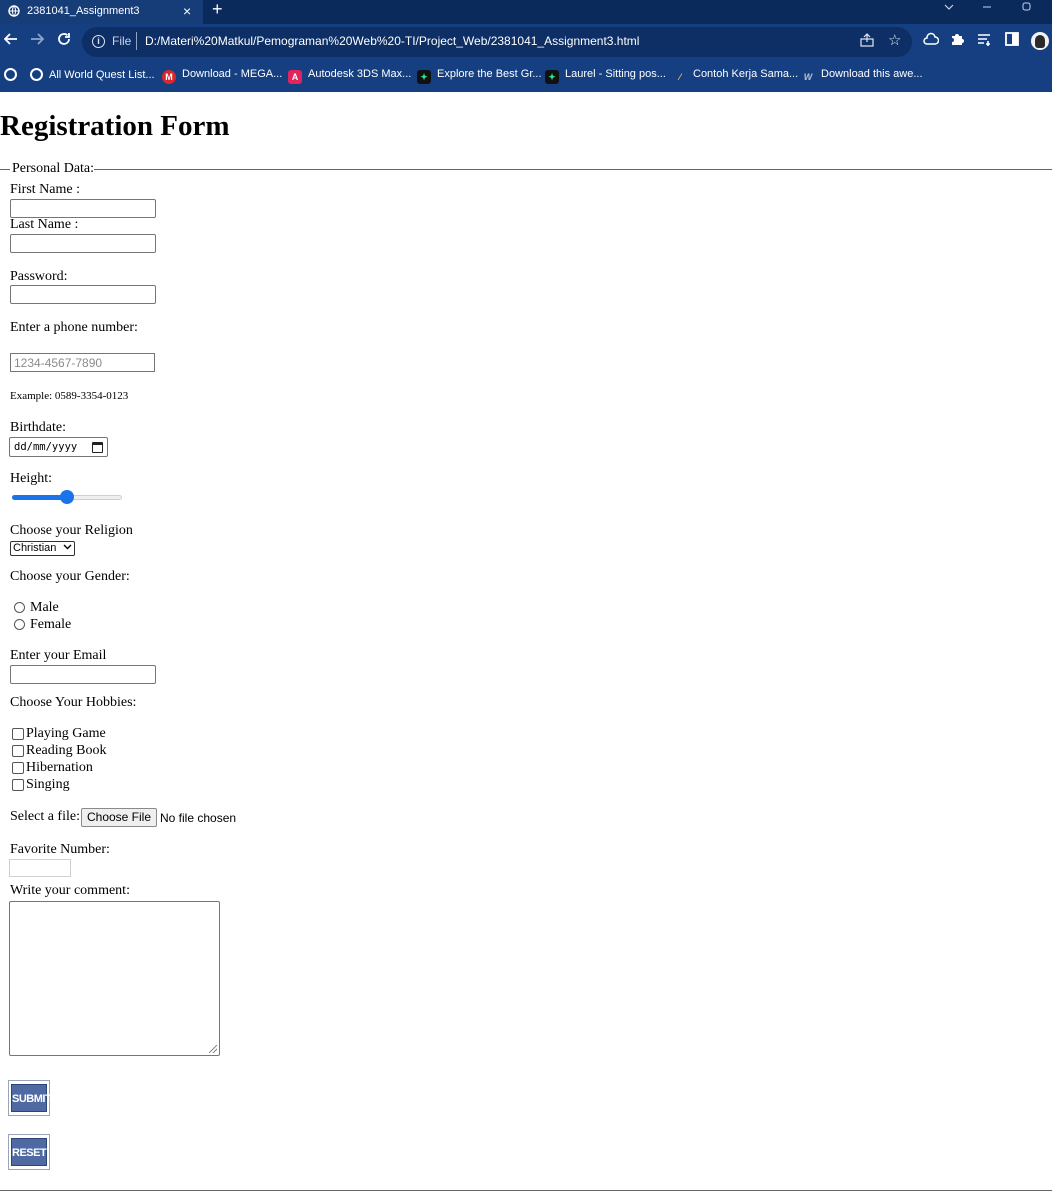 This screenshot has width=1052, height=1198. Describe the element at coordinates (37, 41) in the screenshot. I see `forward-icon` at that location.